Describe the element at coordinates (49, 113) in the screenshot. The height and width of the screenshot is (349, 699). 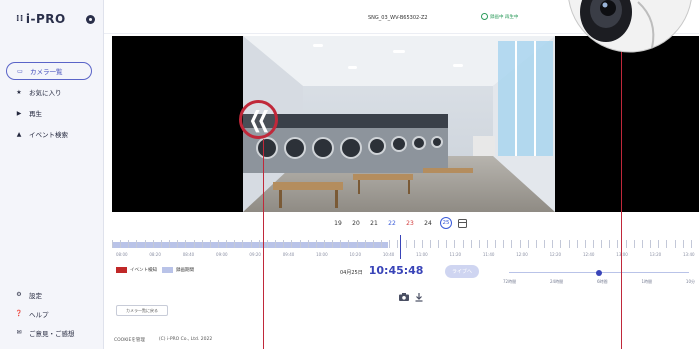
I see `sidebar-item-2: ▶ 再生` at that location.